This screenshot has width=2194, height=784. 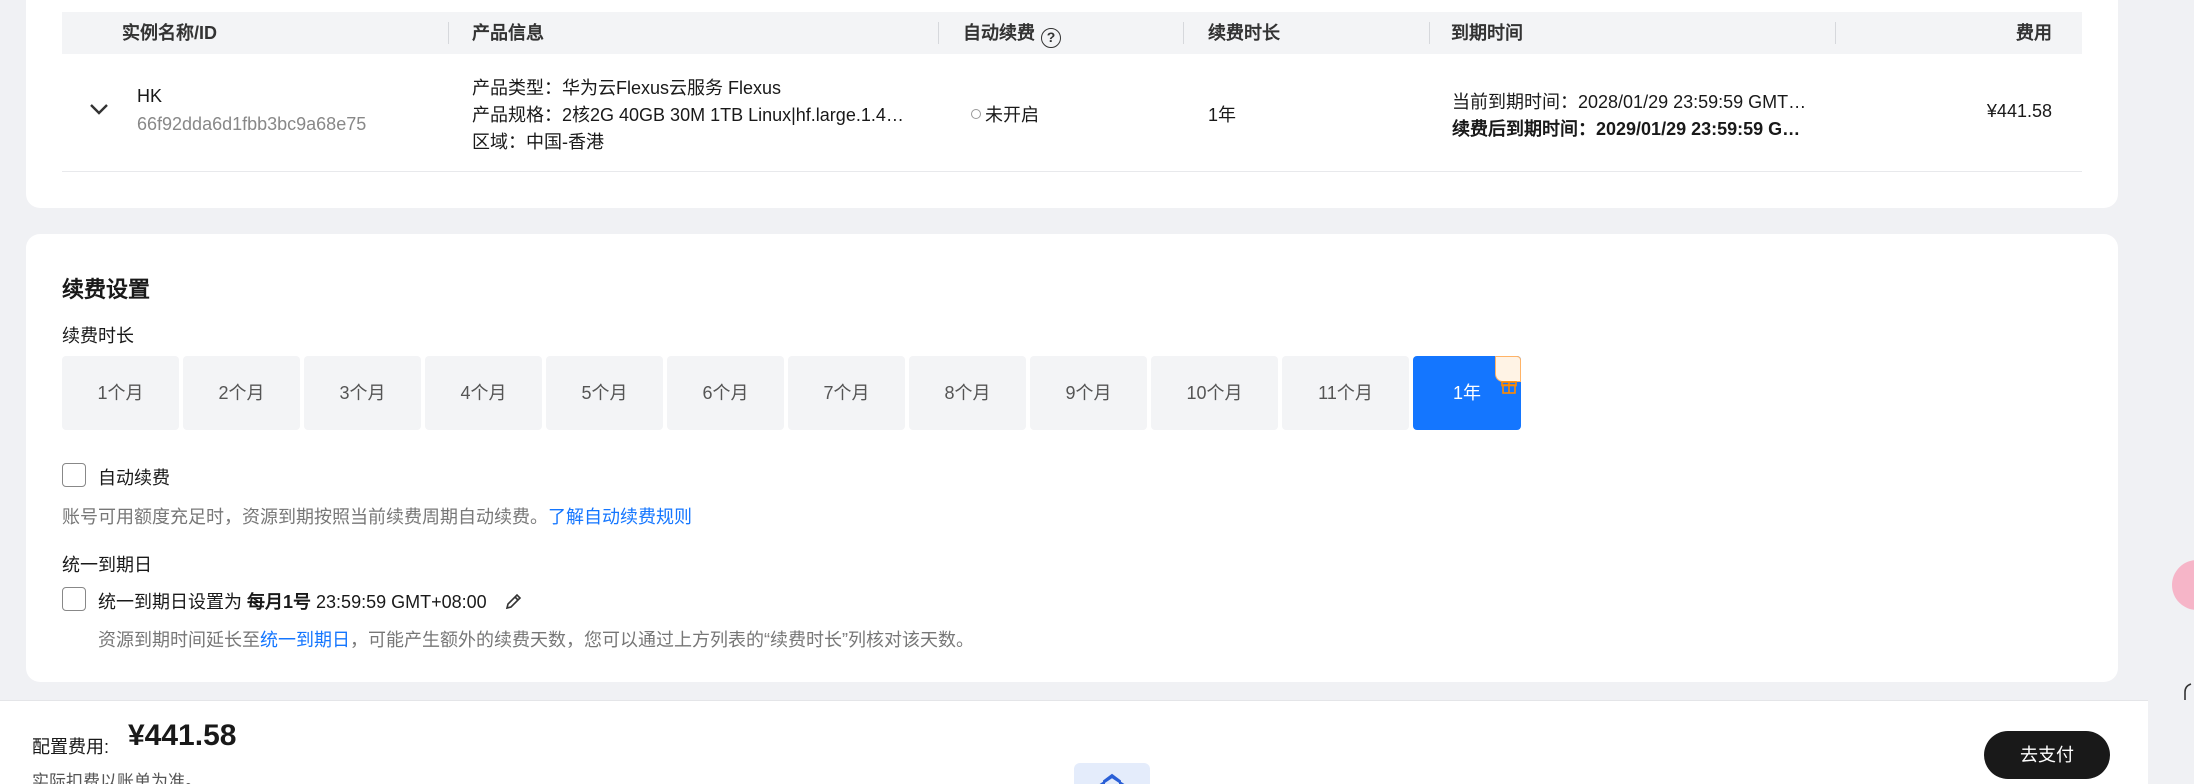 What do you see at coordinates (134, 478) in the screenshot?
I see `auto-renew-label: 自动续费` at bounding box center [134, 478].